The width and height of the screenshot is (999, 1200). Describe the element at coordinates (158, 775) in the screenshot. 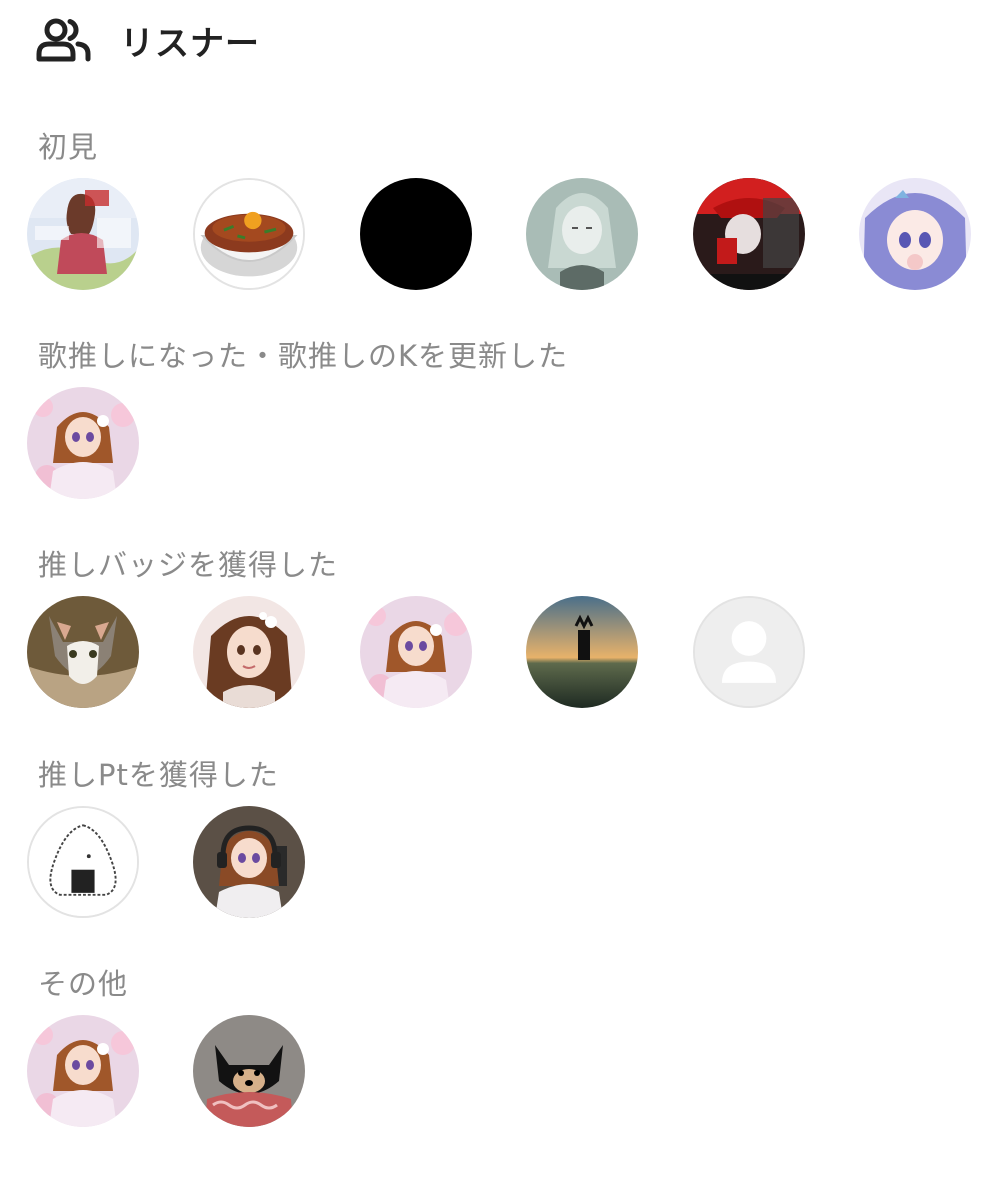

I see `section-title: 推しPtを獲得した` at that location.